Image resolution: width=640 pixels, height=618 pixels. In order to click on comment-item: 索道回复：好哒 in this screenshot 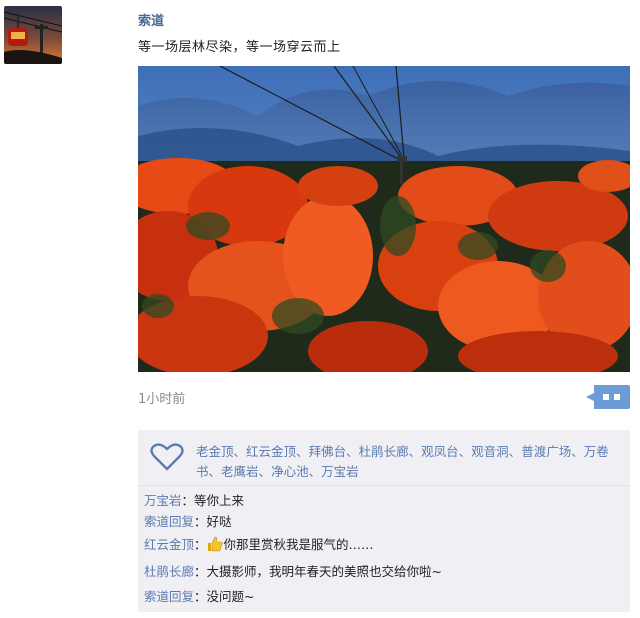, I will do `click(188, 520)`.